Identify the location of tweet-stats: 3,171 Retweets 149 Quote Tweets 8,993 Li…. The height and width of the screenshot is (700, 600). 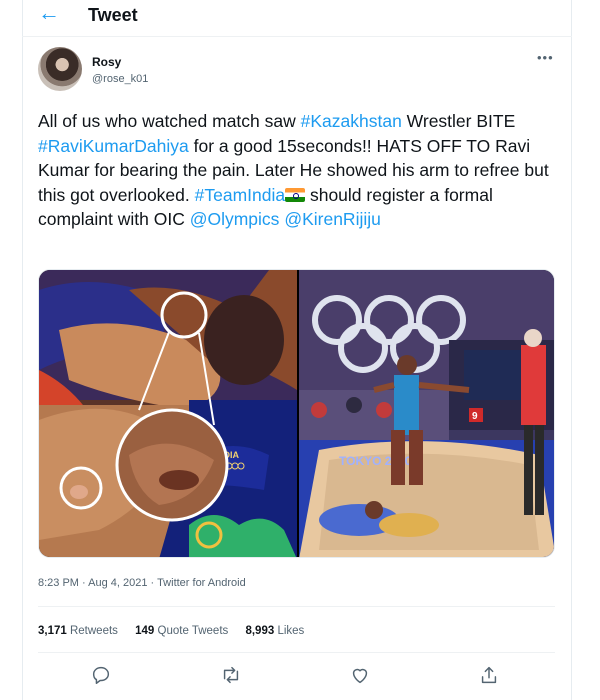
(178, 631).